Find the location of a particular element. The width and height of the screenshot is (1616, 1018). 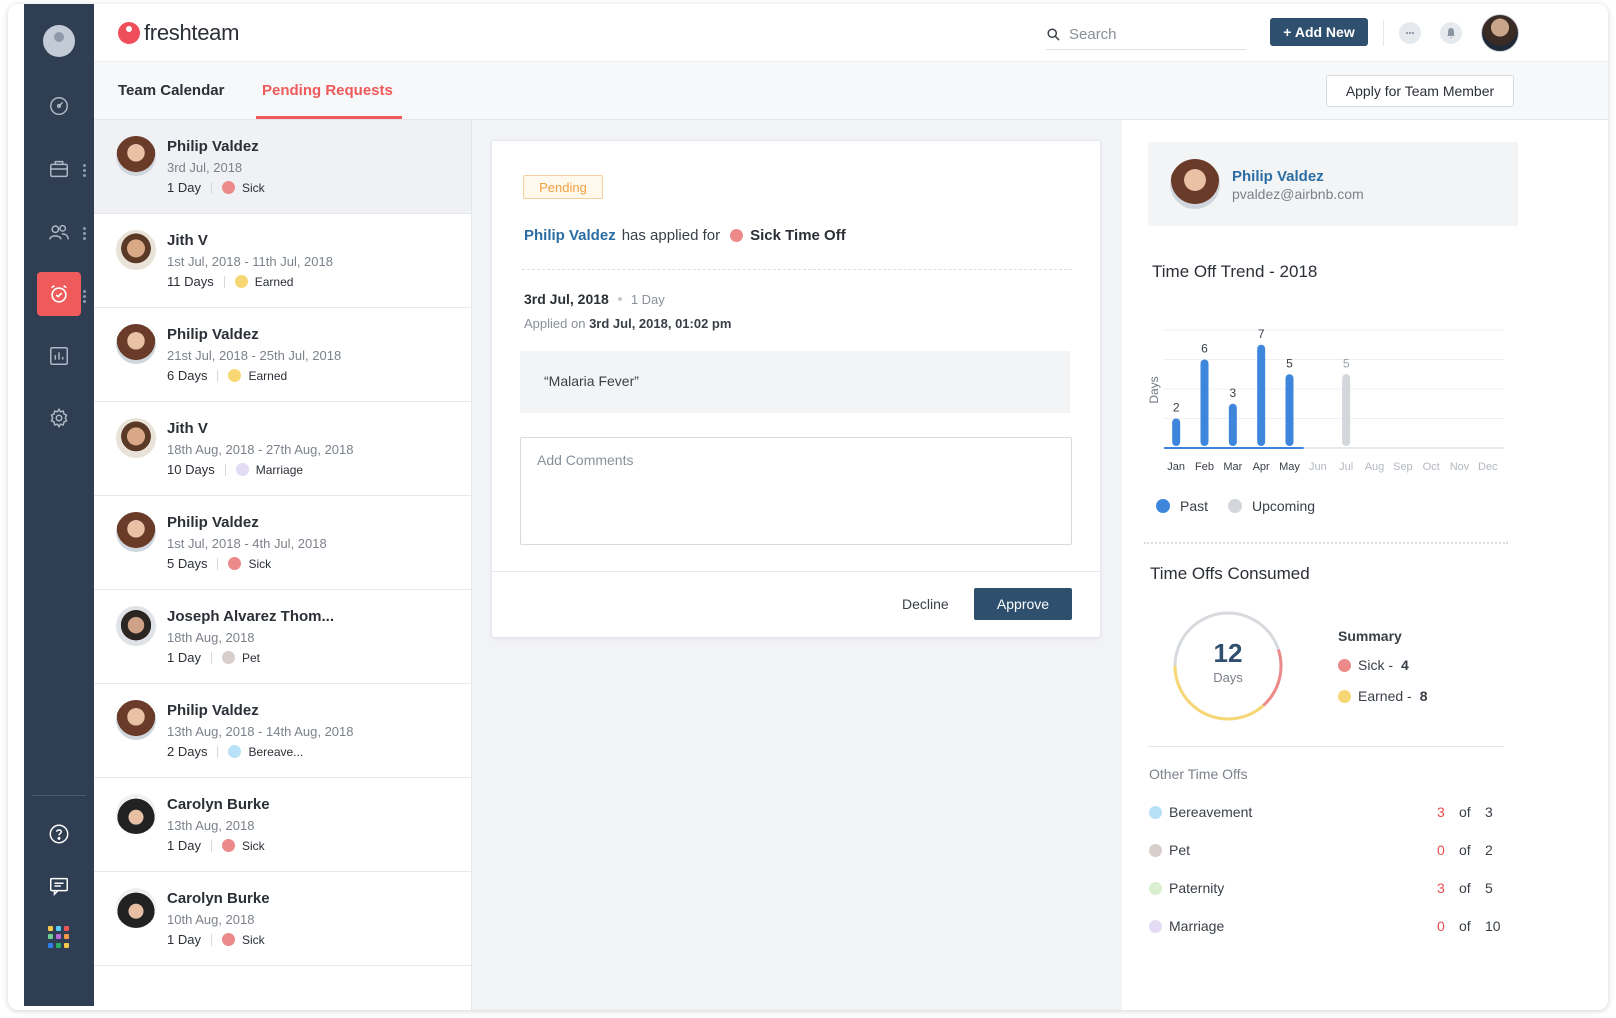

other-time-off-used: 0 is located at coordinates (1441, 926).